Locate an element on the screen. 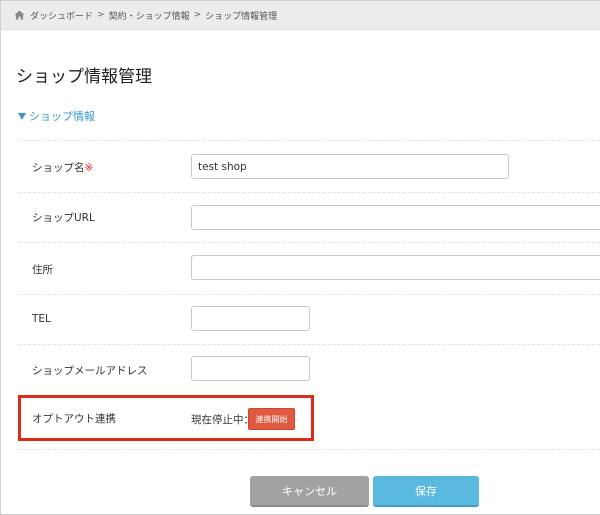 Image resolution: width=600 pixels, height=515 pixels. highlight-annotation-box is located at coordinates (166, 418).